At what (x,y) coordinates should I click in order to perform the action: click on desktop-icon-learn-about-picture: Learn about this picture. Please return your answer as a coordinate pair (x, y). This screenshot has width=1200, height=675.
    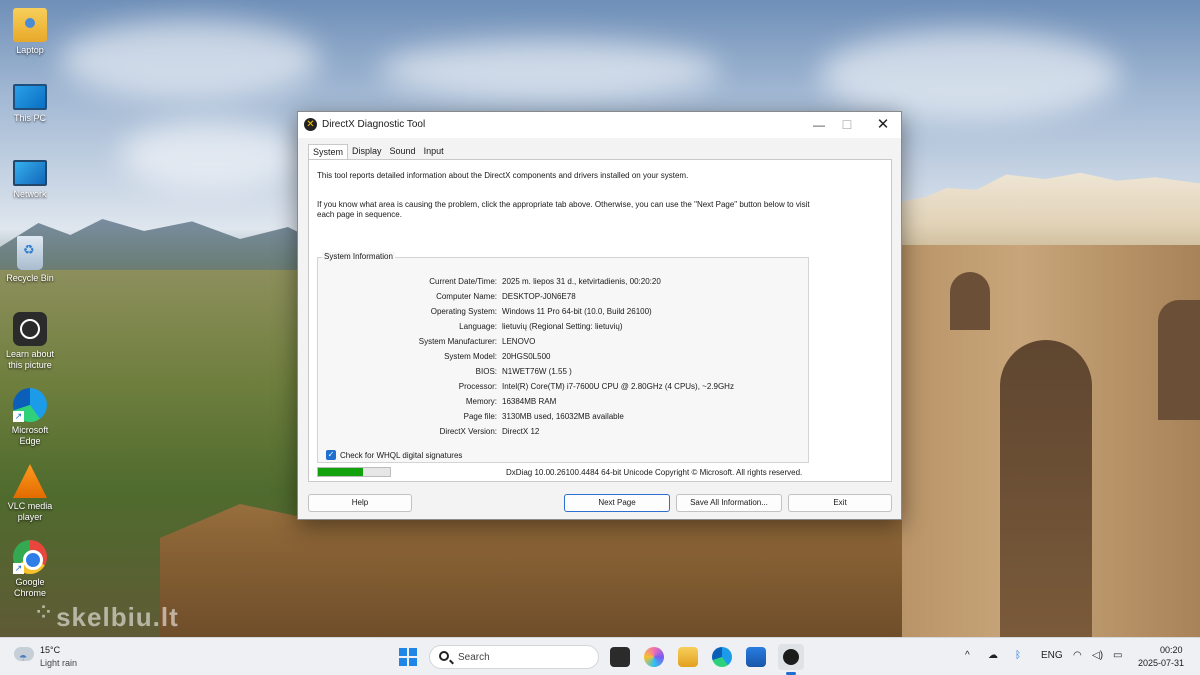
    Looking at the image, I should click on (30, 341).